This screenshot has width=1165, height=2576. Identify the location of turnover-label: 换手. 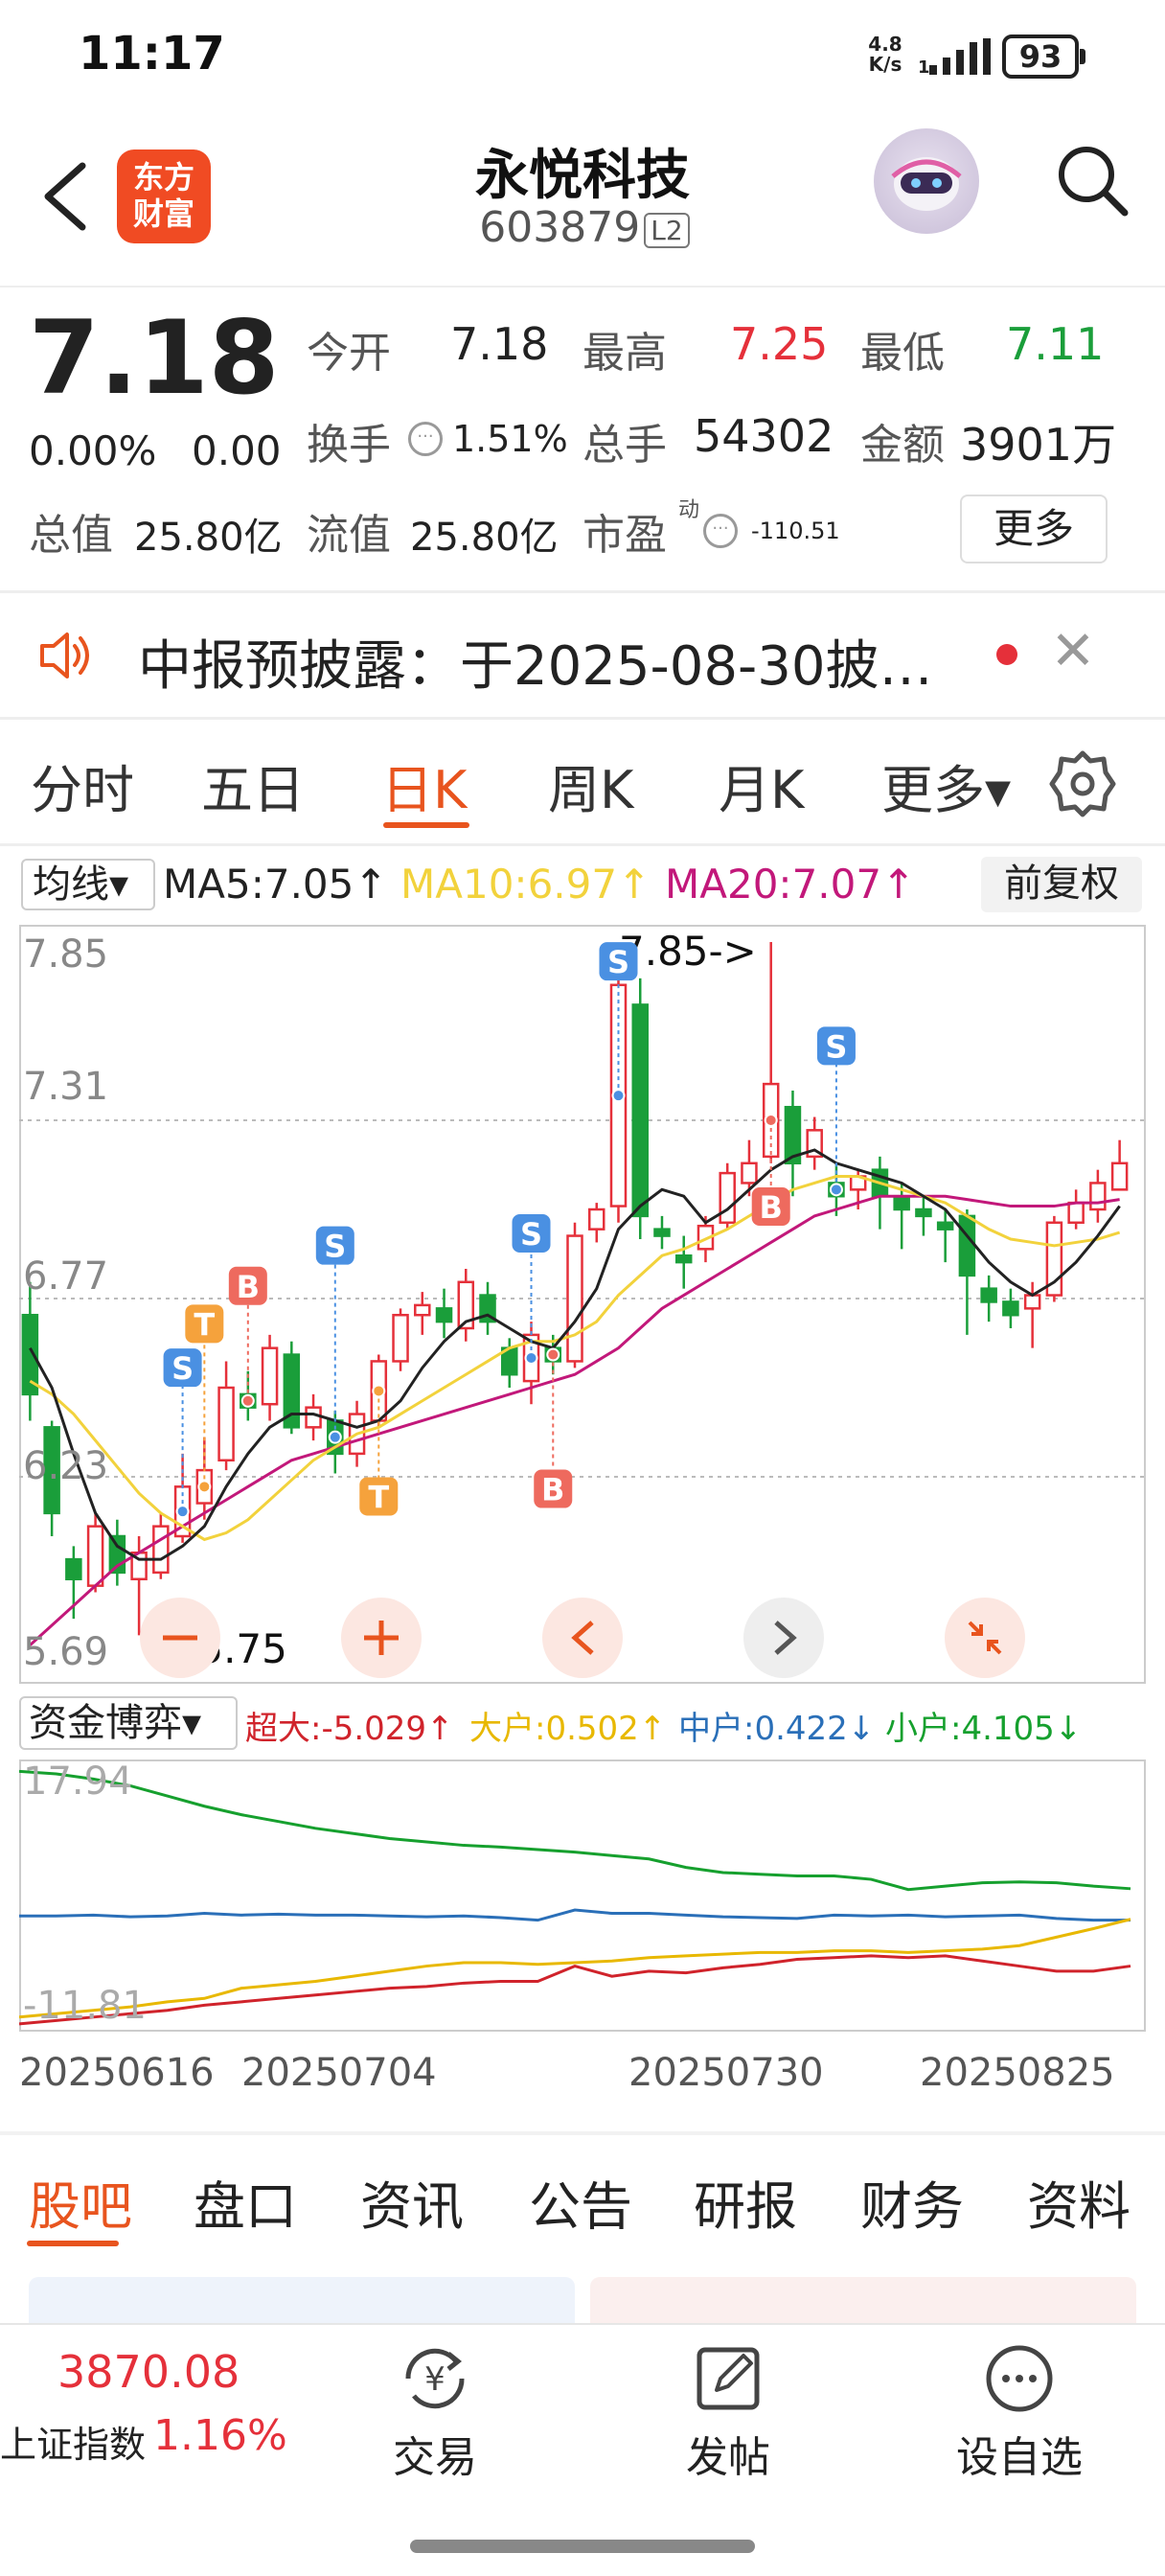
(349, 445).